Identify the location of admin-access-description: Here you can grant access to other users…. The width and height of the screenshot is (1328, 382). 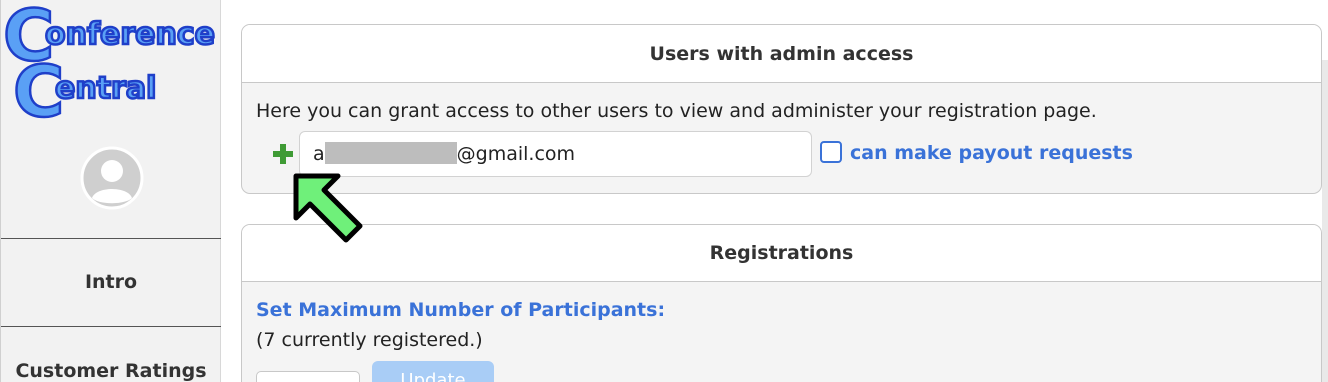
(676, 111).